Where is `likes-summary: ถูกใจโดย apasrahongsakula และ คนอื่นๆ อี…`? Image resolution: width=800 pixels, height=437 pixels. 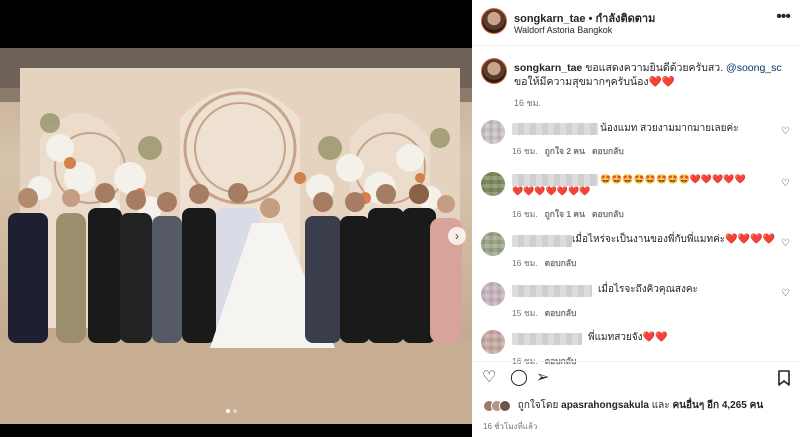
likes-summary: ถูกใจโดย apasrahongsakula และ คนอื่นๆ อี… is located at coordinates (623, 405).